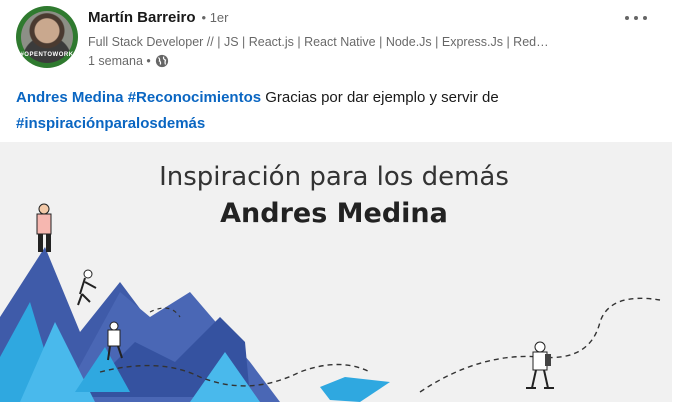 This screenshot has width=674, height=402. I want to click on author-name: Martín Barreiro, so click(142, 17).